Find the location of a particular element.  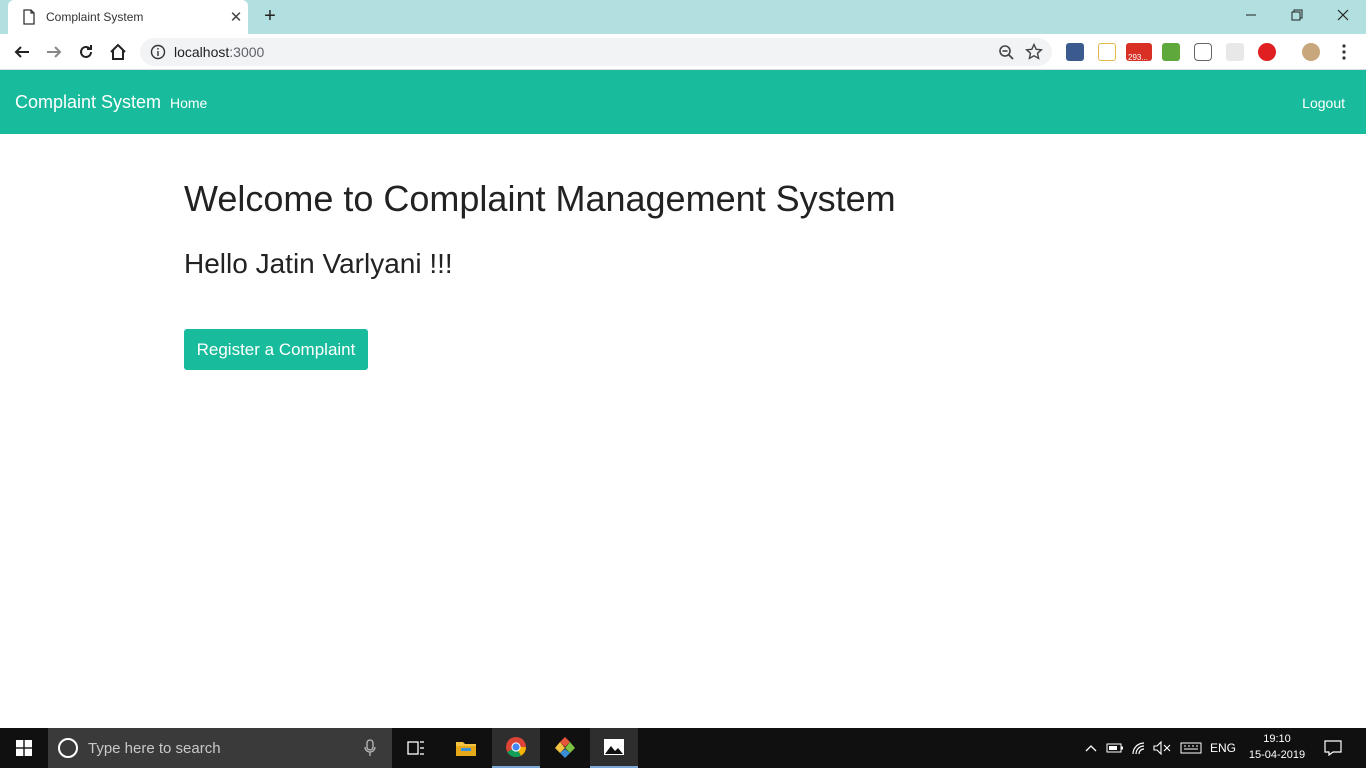

back-button is located at coordinates (22, 52).